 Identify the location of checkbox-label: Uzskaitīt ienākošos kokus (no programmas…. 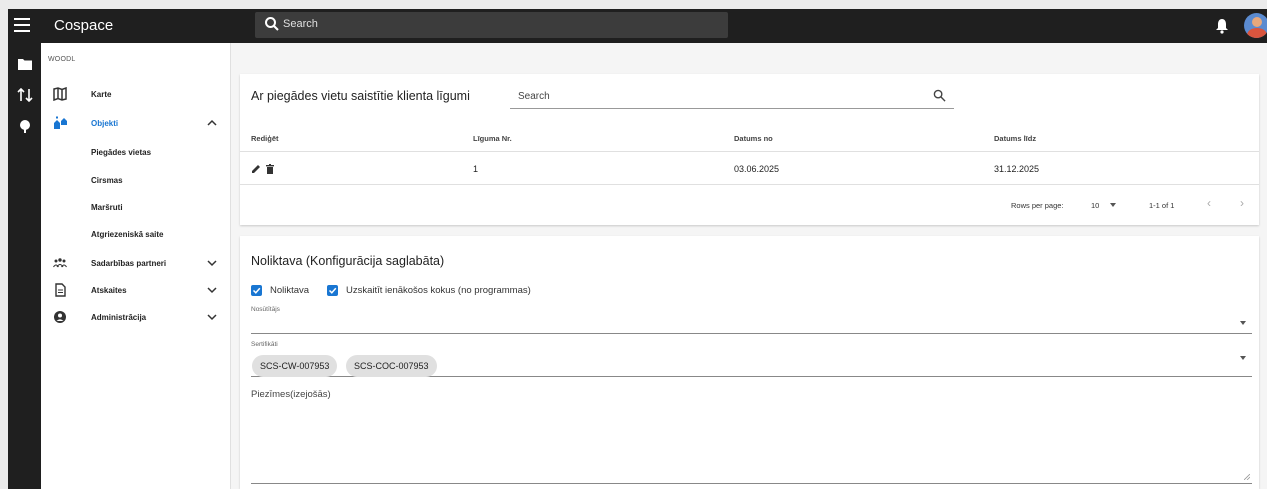
(438, 290).